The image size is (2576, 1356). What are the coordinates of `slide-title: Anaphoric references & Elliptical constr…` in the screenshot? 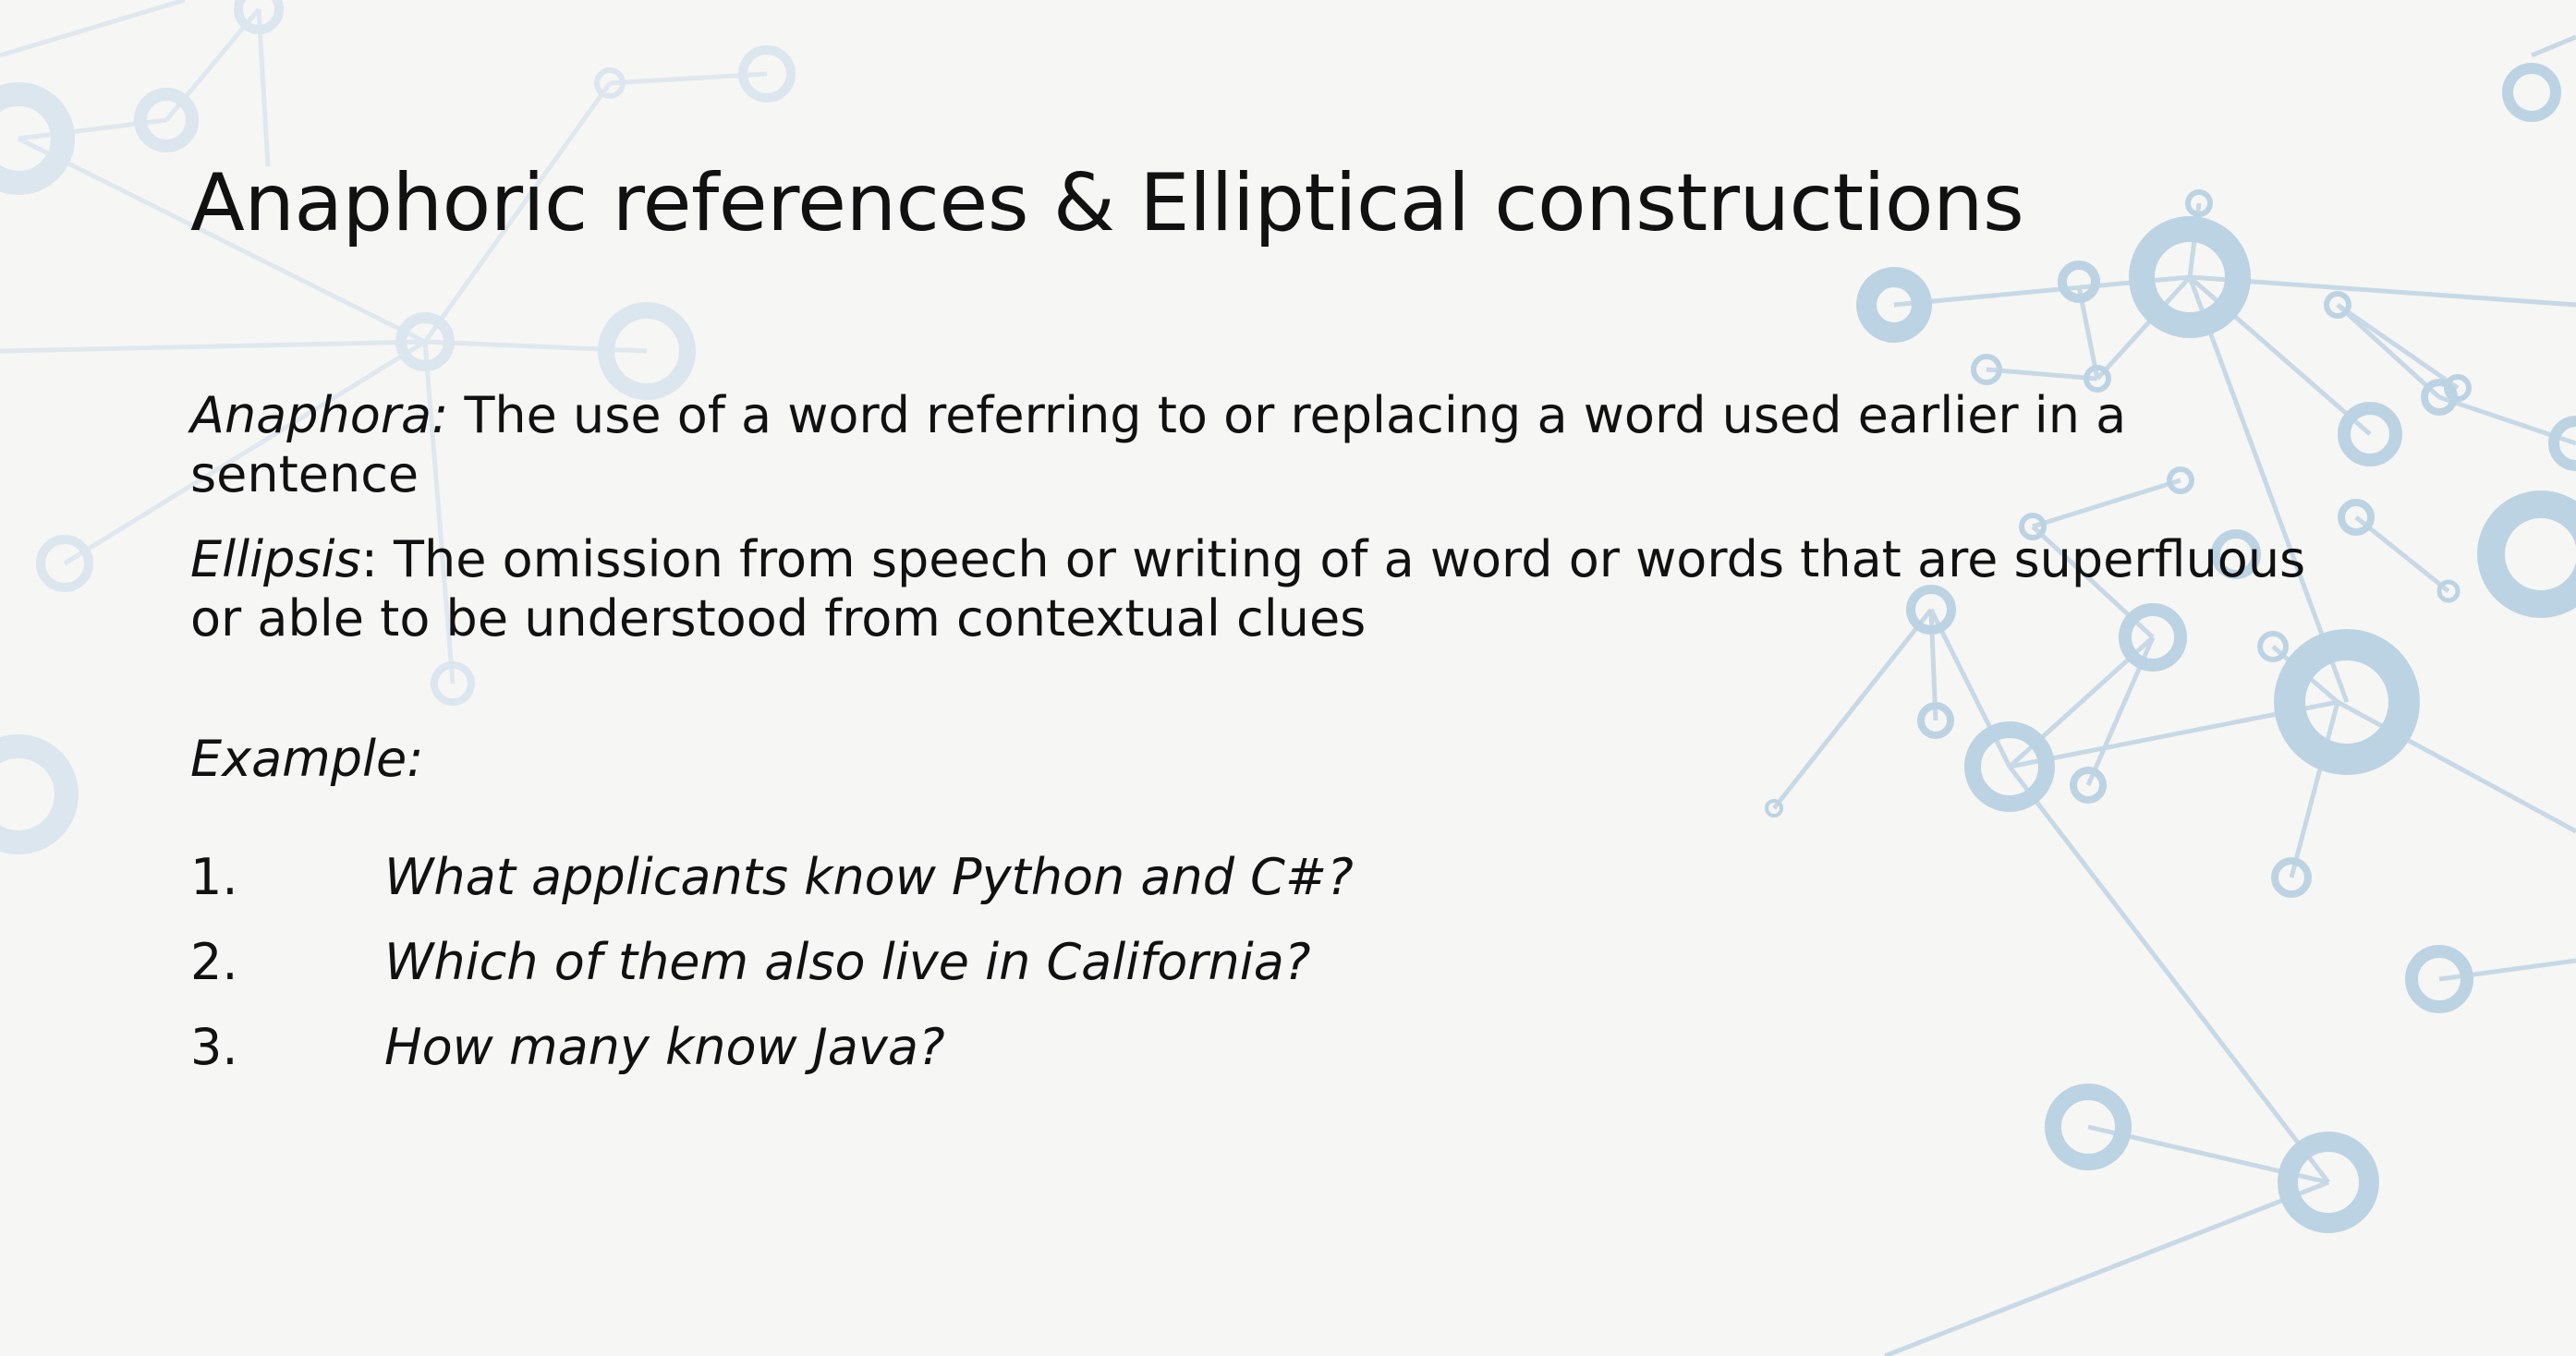 It's located at (1107, 203).